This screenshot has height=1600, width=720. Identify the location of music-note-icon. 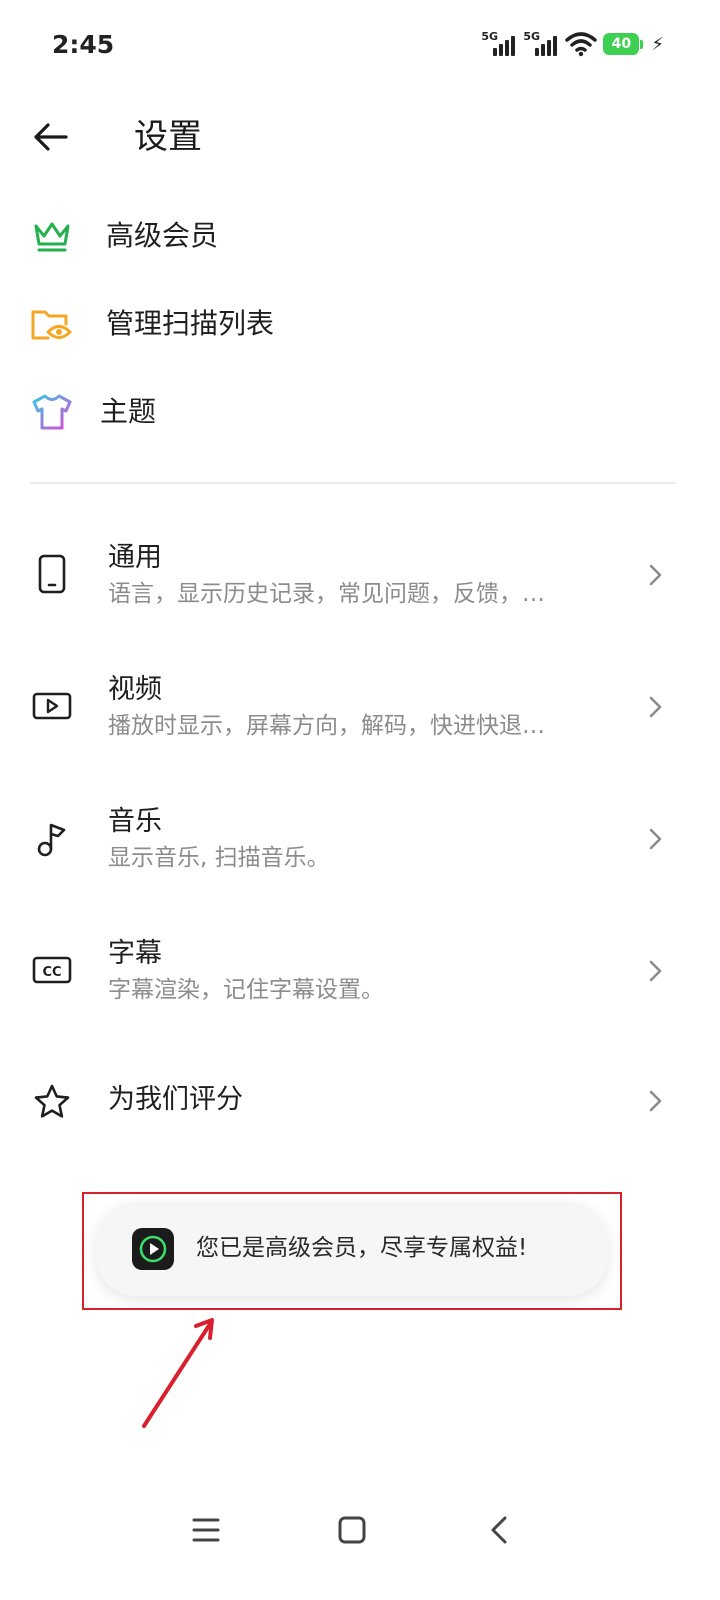
(51, 840).